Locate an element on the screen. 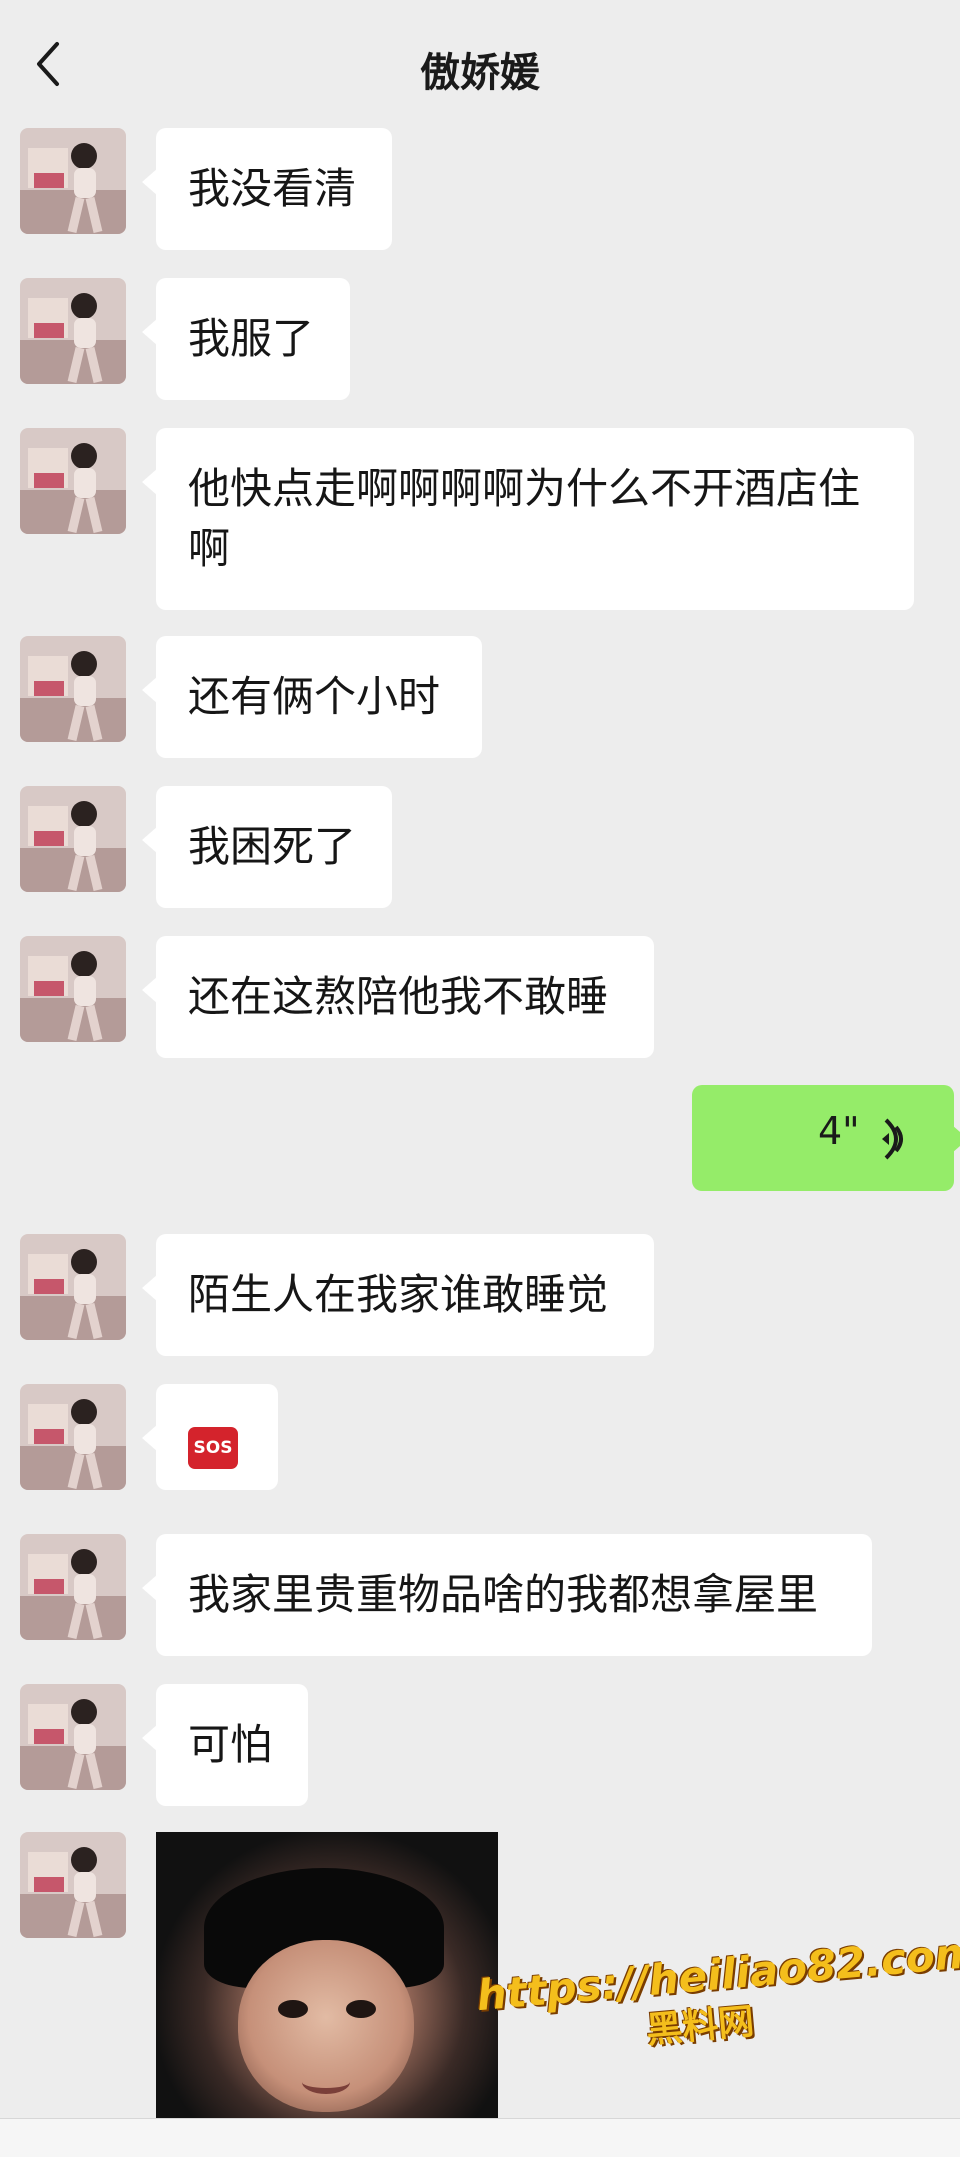  photo-mouth is located at coordinates (326, 2082).